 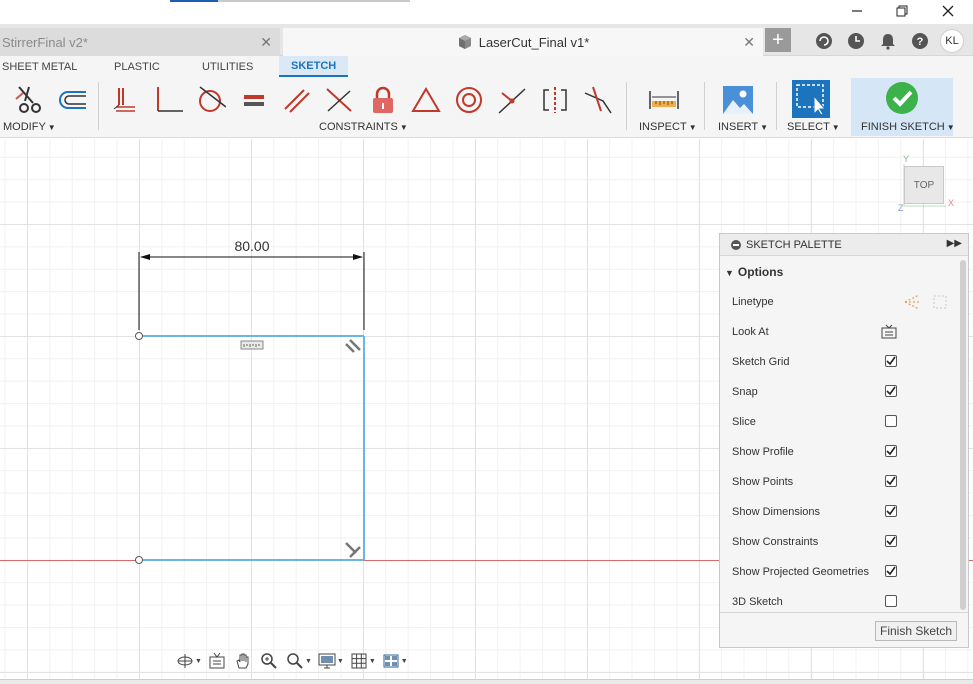 What do you see at coordinates (137, 66) in the screenshot?
I see `tab-plastic: PLASTIC` at bounding box center [137, 66].